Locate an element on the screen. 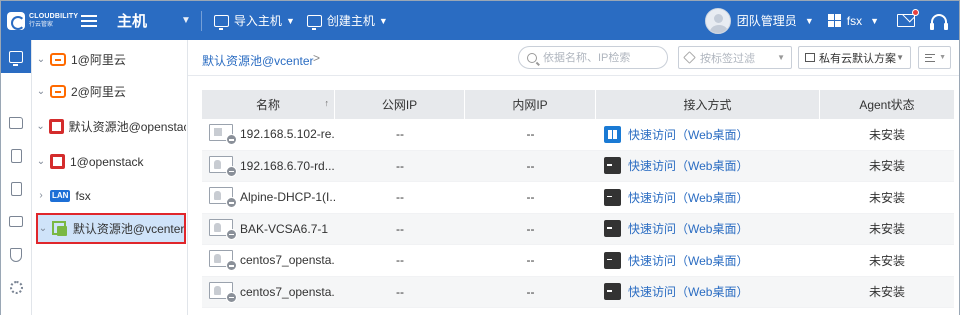 This screenshot has height=315, width=960. toolbar: 默认资源池@vcenter > 按标签过滤 ▼ 私有云默认方案 ▼ ▼ is located at coordinates (573, 58).